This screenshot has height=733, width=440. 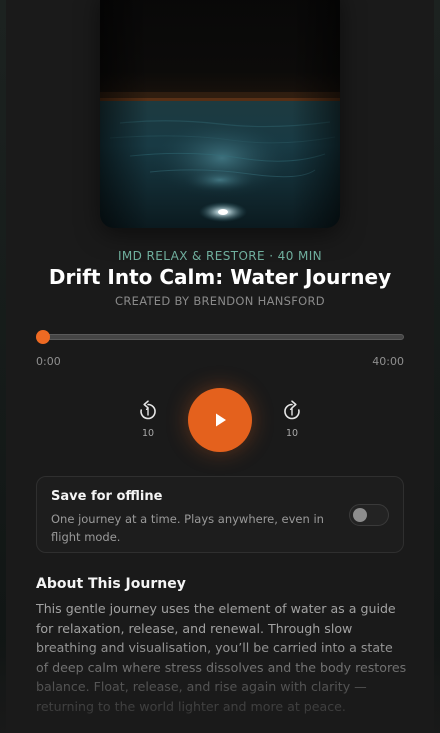 What do you see at coordinates (369, 515) in the screenshot?
I see `offline-toggle` at bounding box center [369, 515].